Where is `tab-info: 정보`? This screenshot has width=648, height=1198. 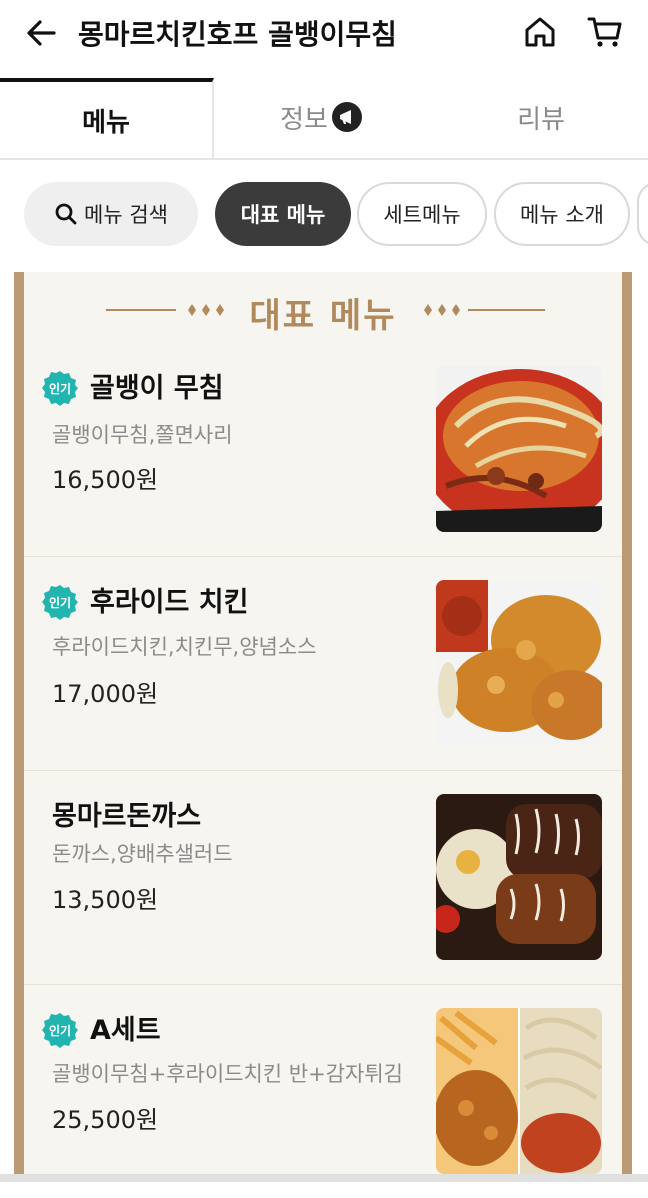
tab-info: 정보 is located at coordinates (321, 117).